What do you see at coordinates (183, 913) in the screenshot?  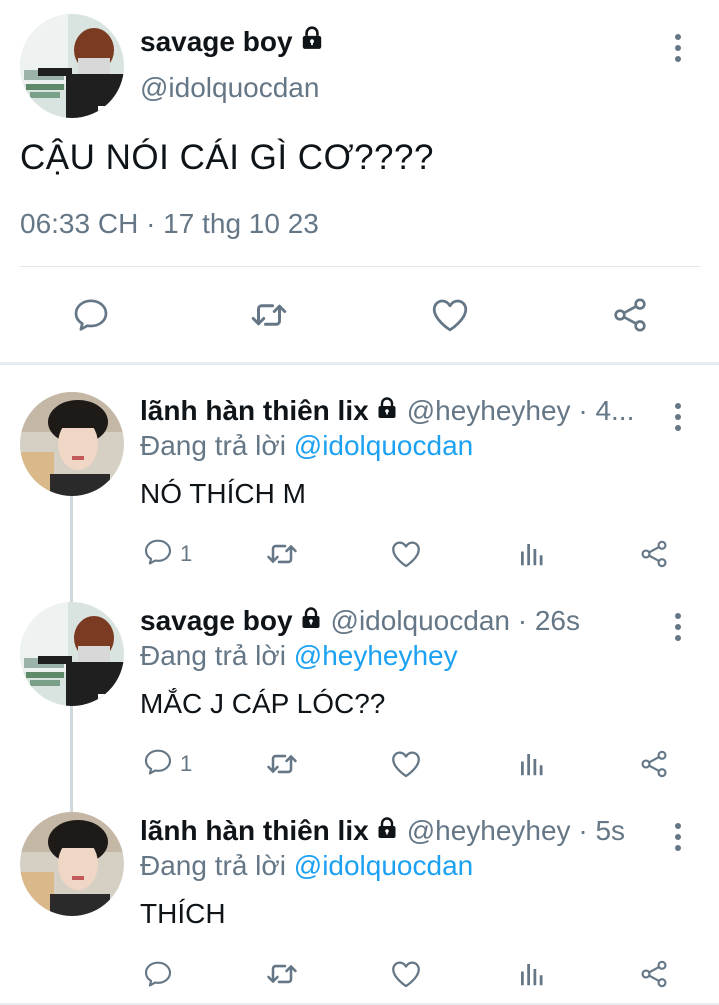 I see `tweet-text: THÍCH` at bounding box center [183, 913].